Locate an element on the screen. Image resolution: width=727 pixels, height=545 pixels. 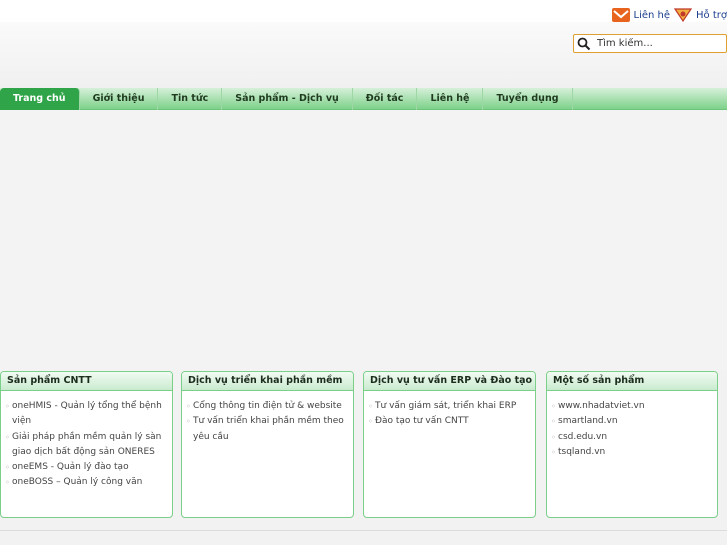
list-item: Cổng thông tin điện tử & website is located at coordinates (269, 407).